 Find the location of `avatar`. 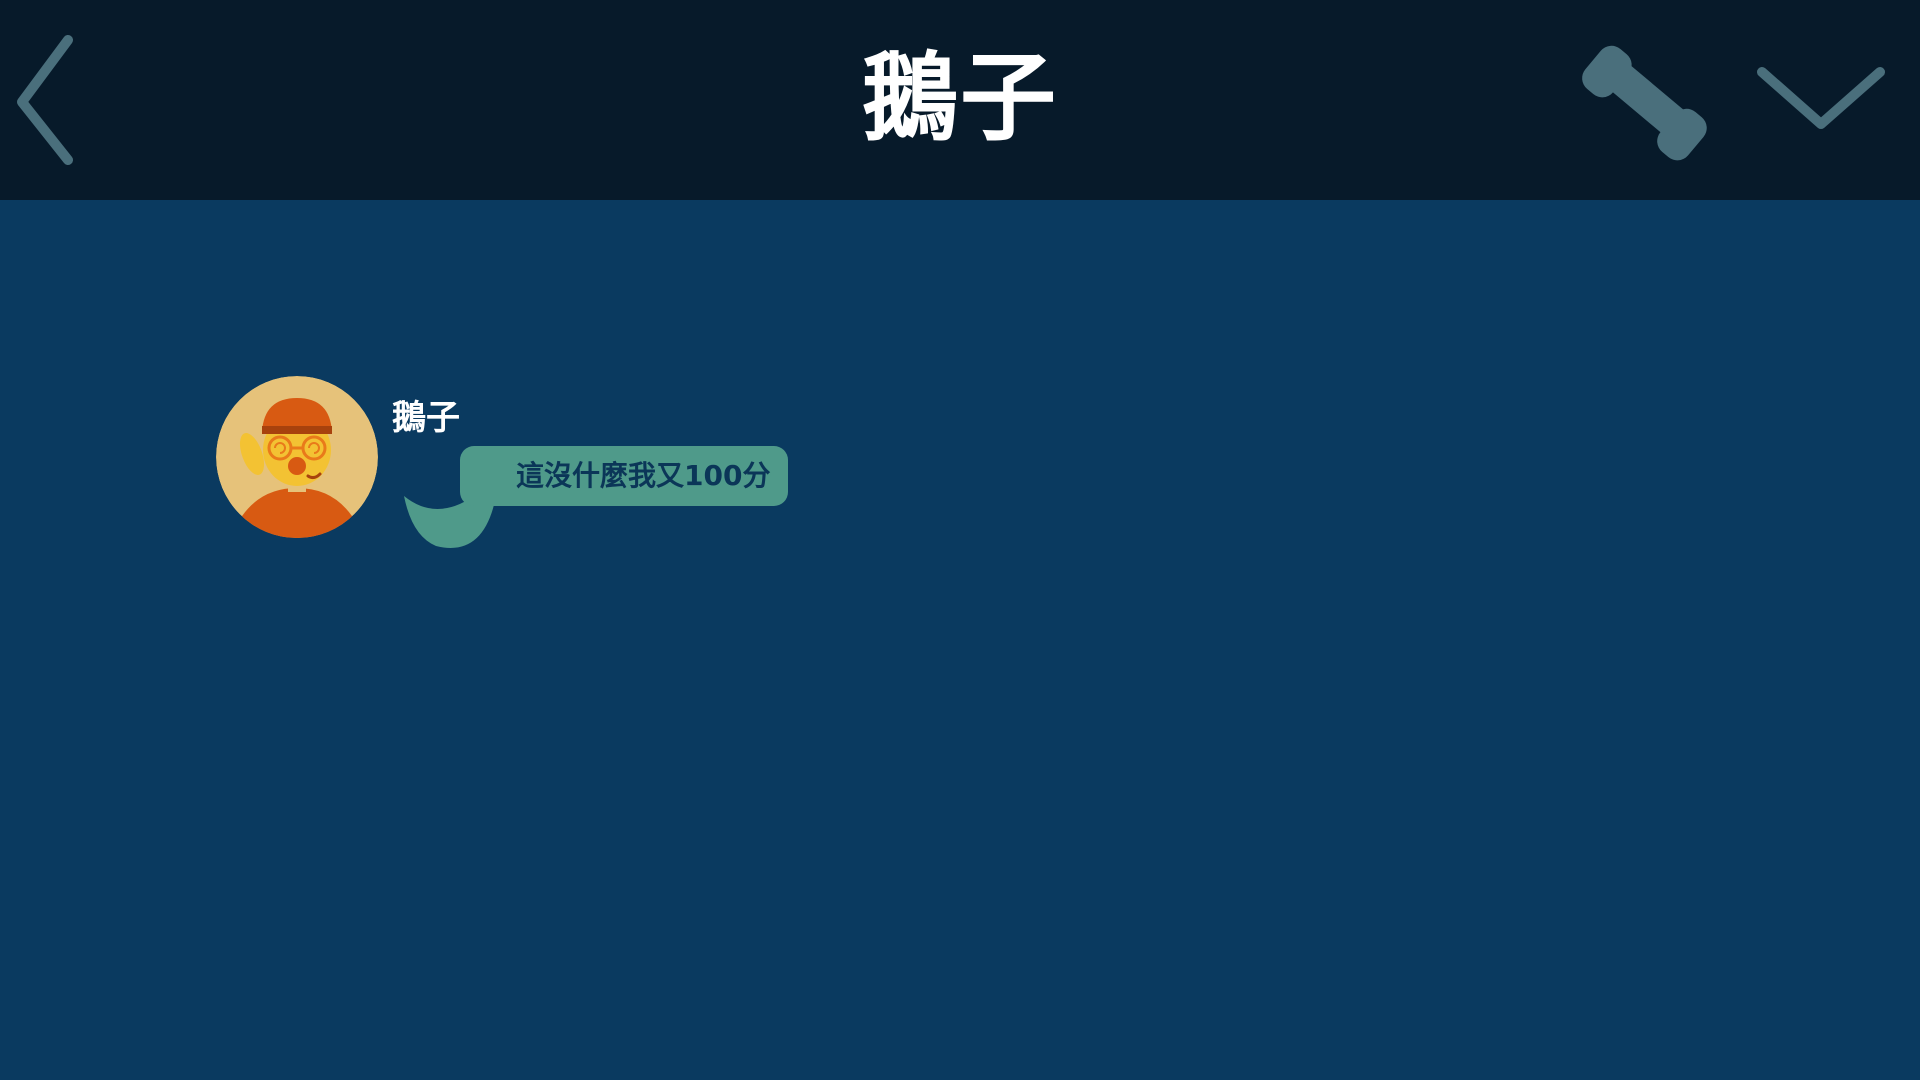

avatar is located at coordinates (297, 457).